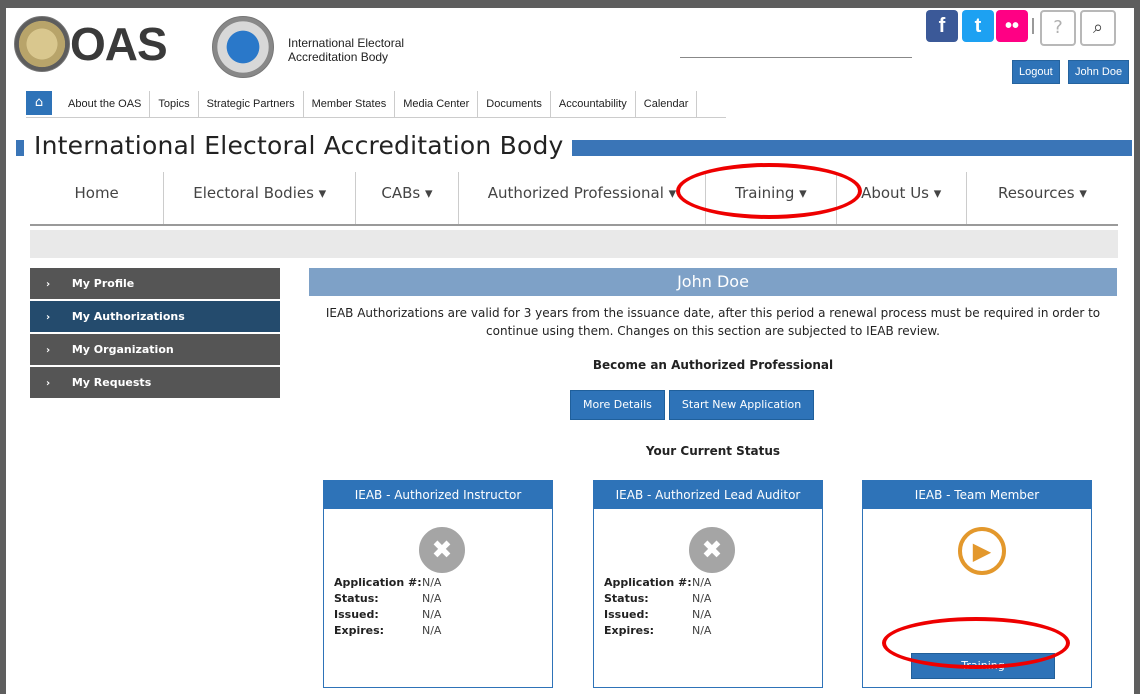 This screenshot has width=1140, height=694. I want to click on sidebar-item-label: My Organization, so click(122, 349).